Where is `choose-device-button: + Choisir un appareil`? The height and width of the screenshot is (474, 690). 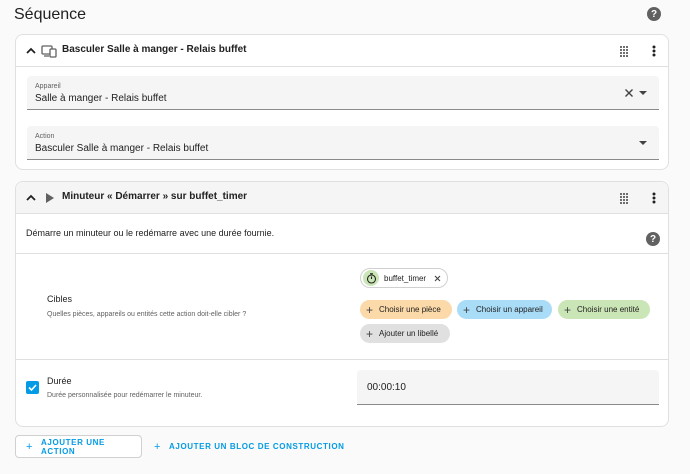 choose-device-button: + Choisir un appareil is located at coordinates (504, 309).